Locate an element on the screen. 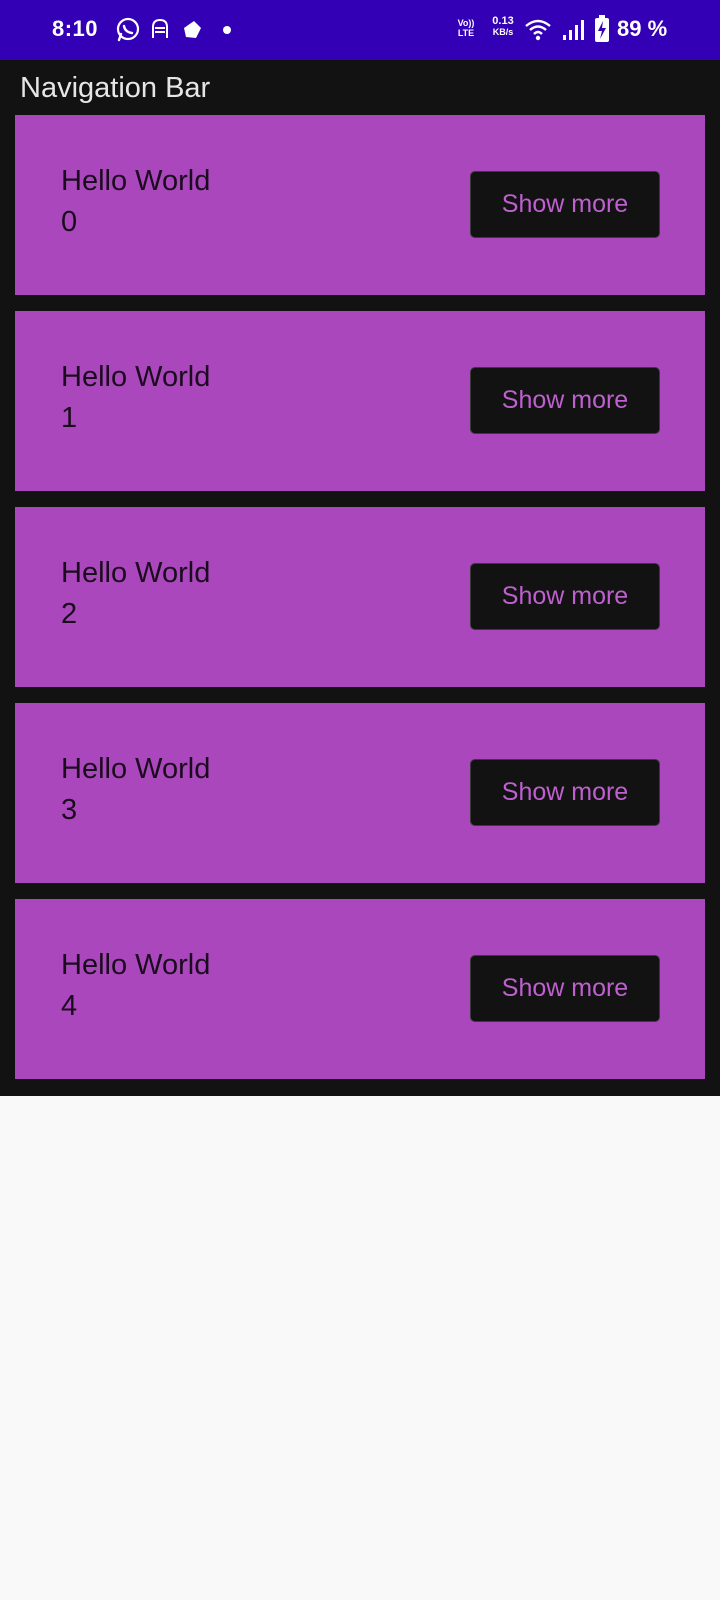 The width and height of the screenshot is (720, 1600). list-item: Hello World 4 Show more is located at coordinates (360, 989).